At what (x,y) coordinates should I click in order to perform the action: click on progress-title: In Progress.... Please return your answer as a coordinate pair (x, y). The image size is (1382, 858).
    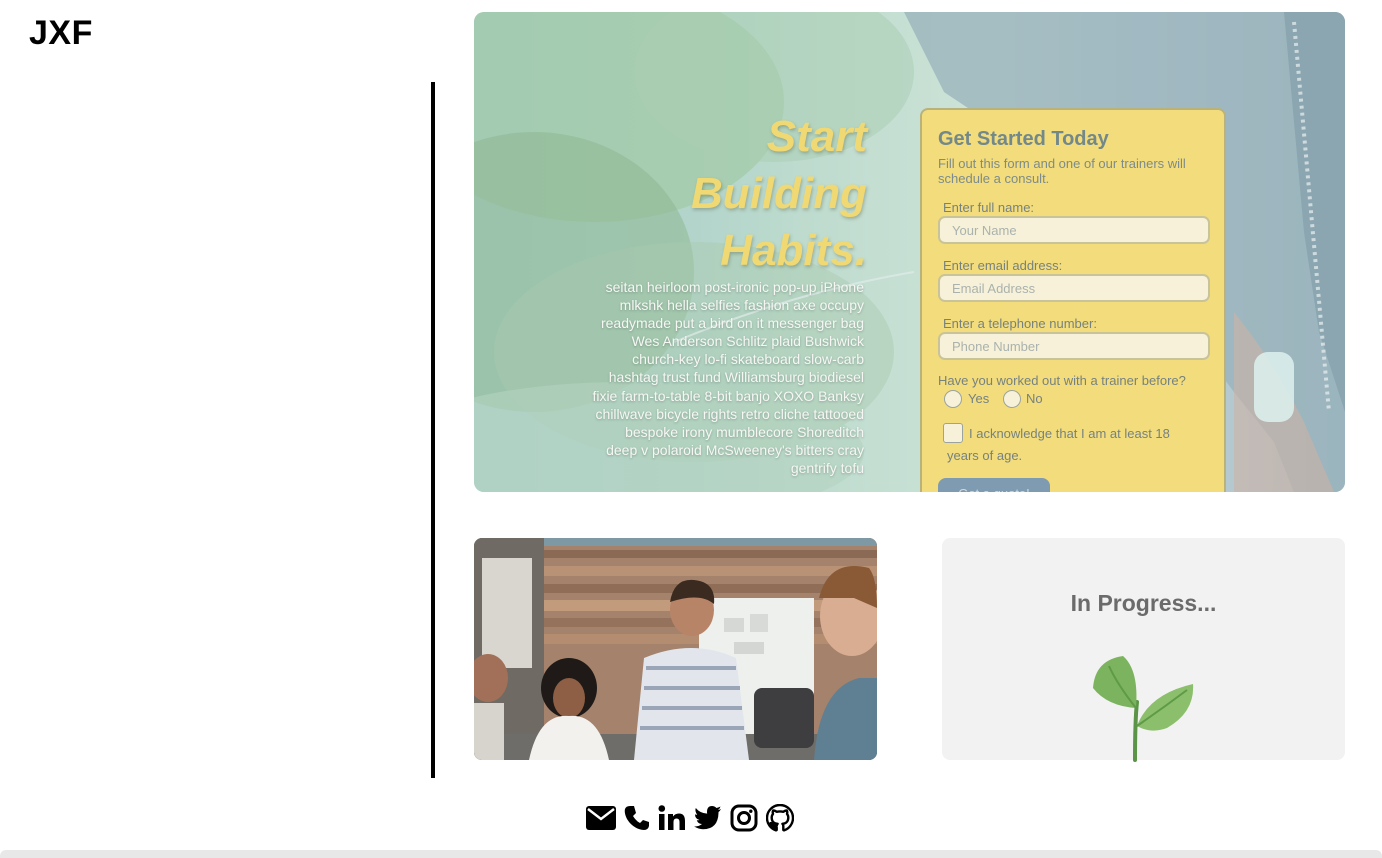
    Looking at the image, I should click on (1143, 603).